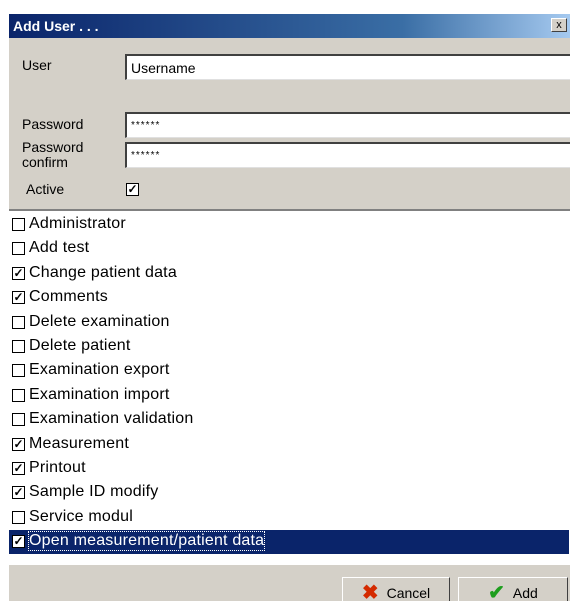 Image resolution: width=570 pixels, height=601 pixels. Describe the element at coordinates (132, 189) in the screenshot. I see `active-checkbox: ✓` at that location.